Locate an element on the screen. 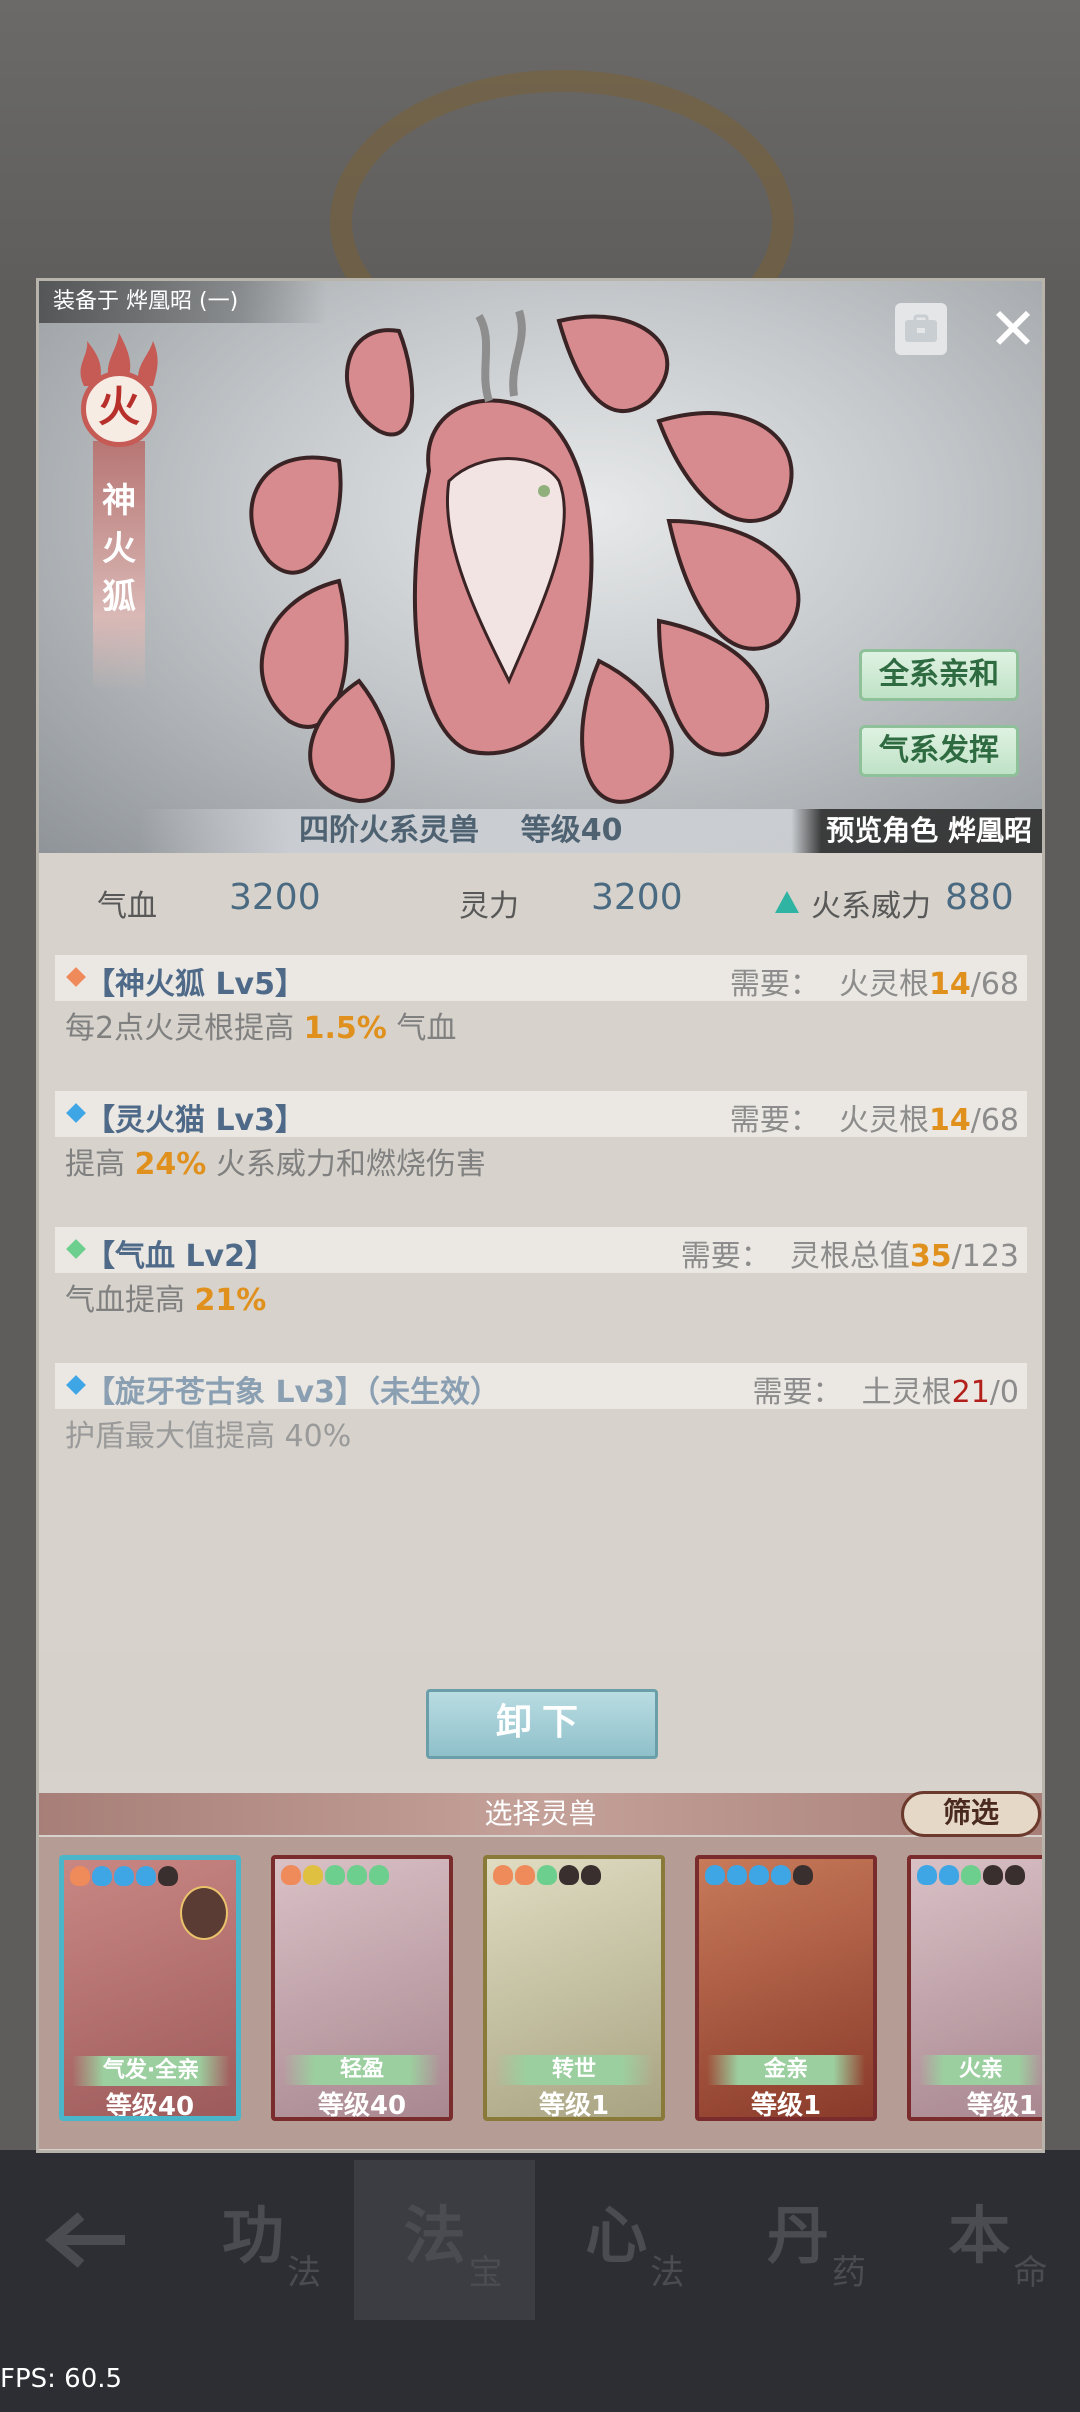 The height and width of the screenshot is (2412, 1080). req-have: 35 is located at coordinates (930, 1256).